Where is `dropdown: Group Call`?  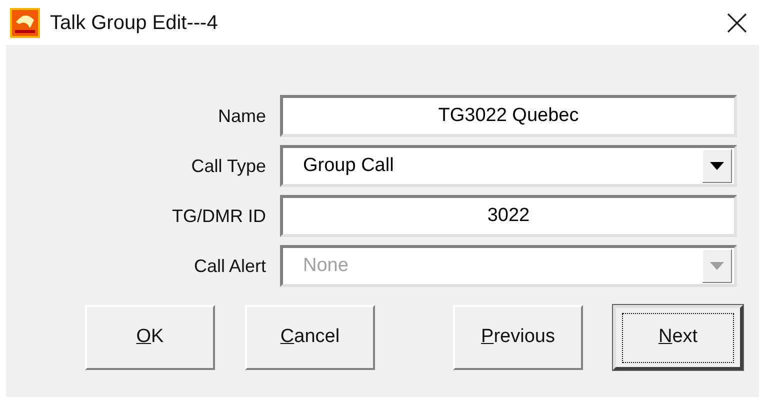 dropdown: Group Call is located at coordinates (508, 166).